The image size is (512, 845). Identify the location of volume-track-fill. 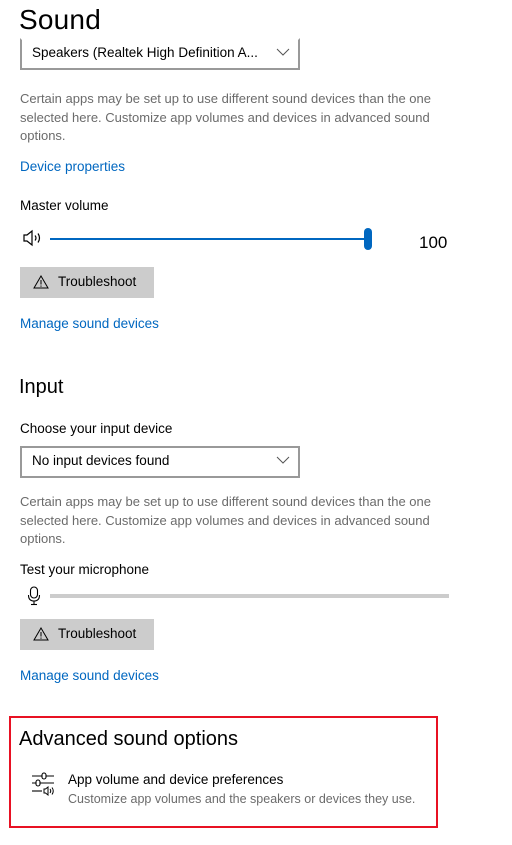
(209, 239).